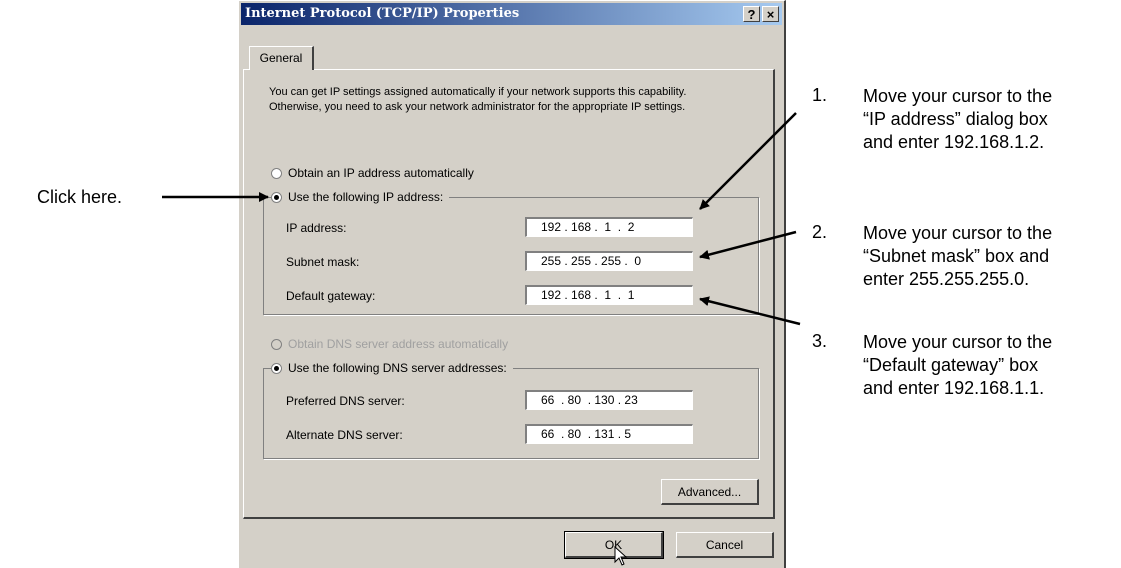  What do you see at coordinates (398, 344) in the screenshot?
I see `radio-obtain-dns-label: Obtain DNS server address automatically` at bounding box center [398, 344].